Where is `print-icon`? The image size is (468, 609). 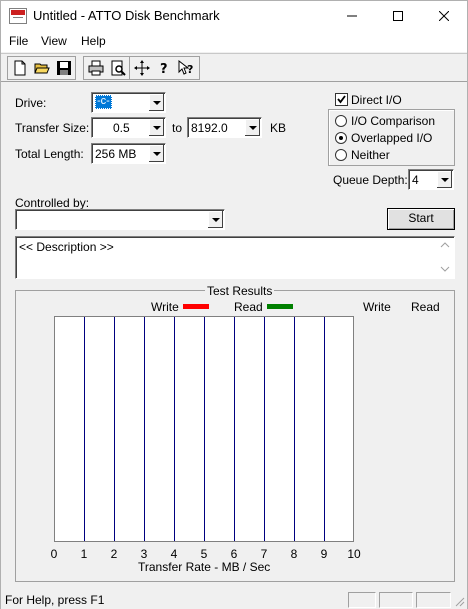
print-icon is located at coordinates (96, 68).